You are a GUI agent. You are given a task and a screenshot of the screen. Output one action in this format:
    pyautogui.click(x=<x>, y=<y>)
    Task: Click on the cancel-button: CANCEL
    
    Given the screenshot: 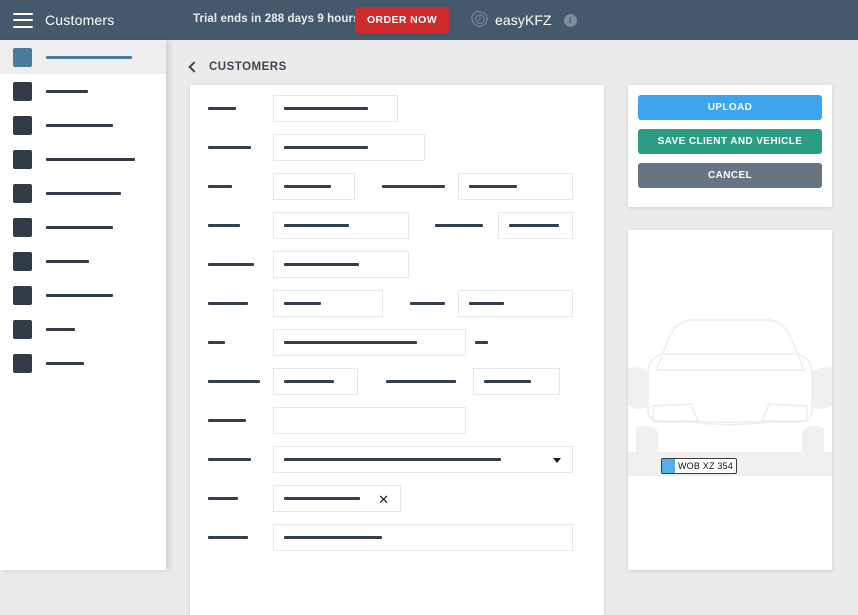 What is the action you would take?
    pyautogui.click(x=730, y=175)
    